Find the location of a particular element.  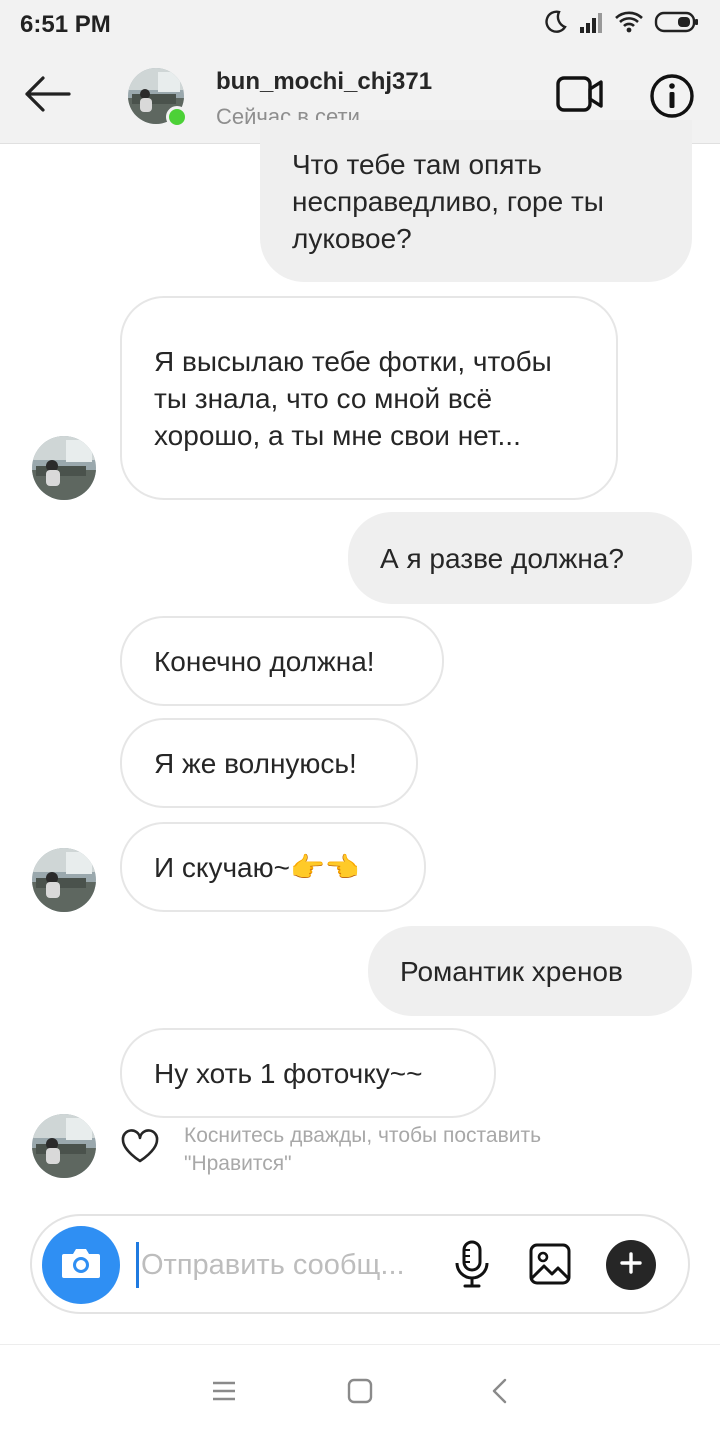

status-icons is located at coordinates (621, 24).